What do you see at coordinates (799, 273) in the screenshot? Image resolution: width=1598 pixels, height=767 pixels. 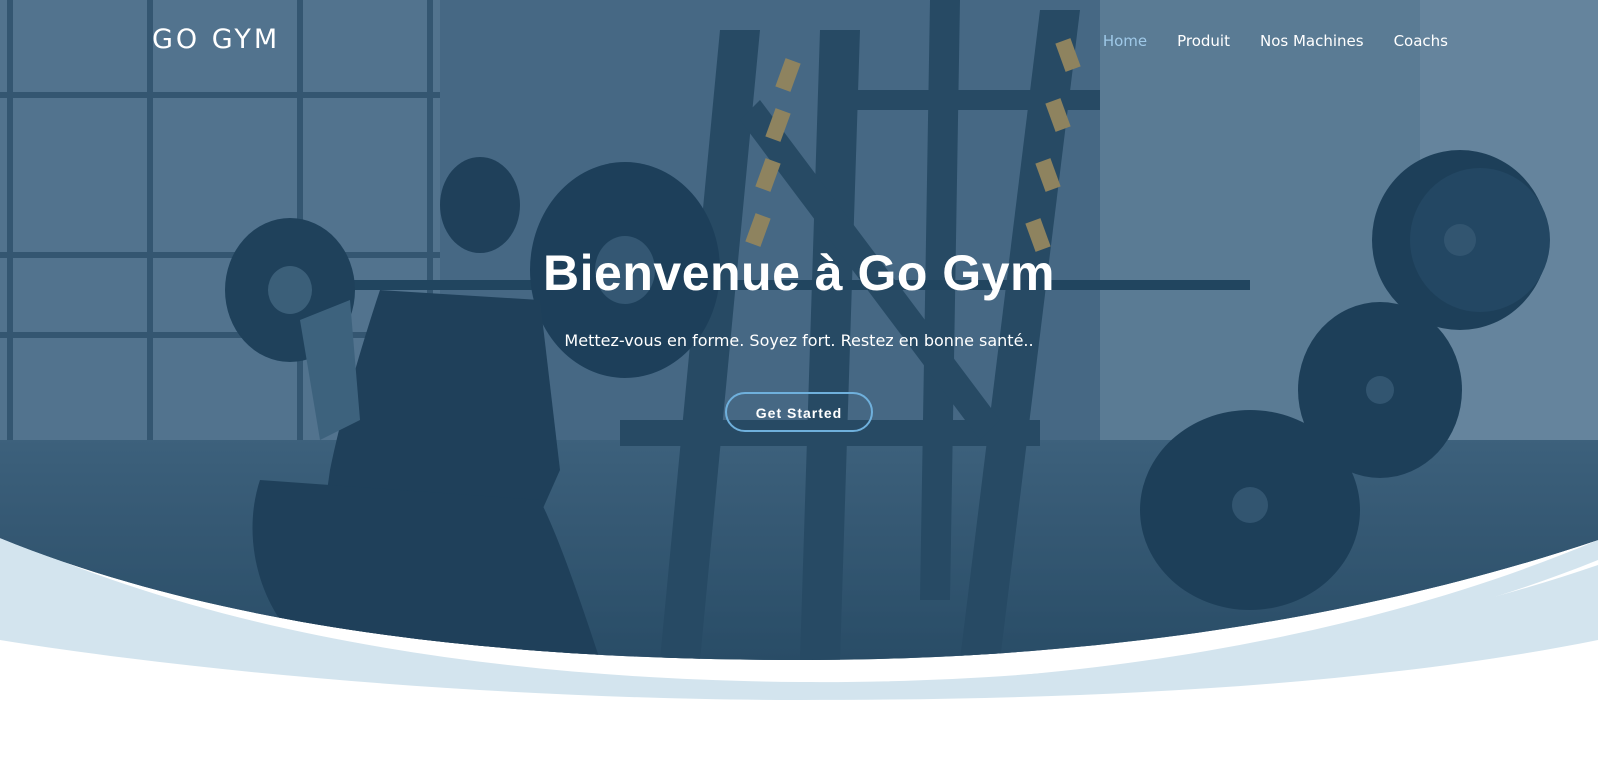 I see `hero-title: Bienvenue à Go Gym` at bounding box center [799, 273].